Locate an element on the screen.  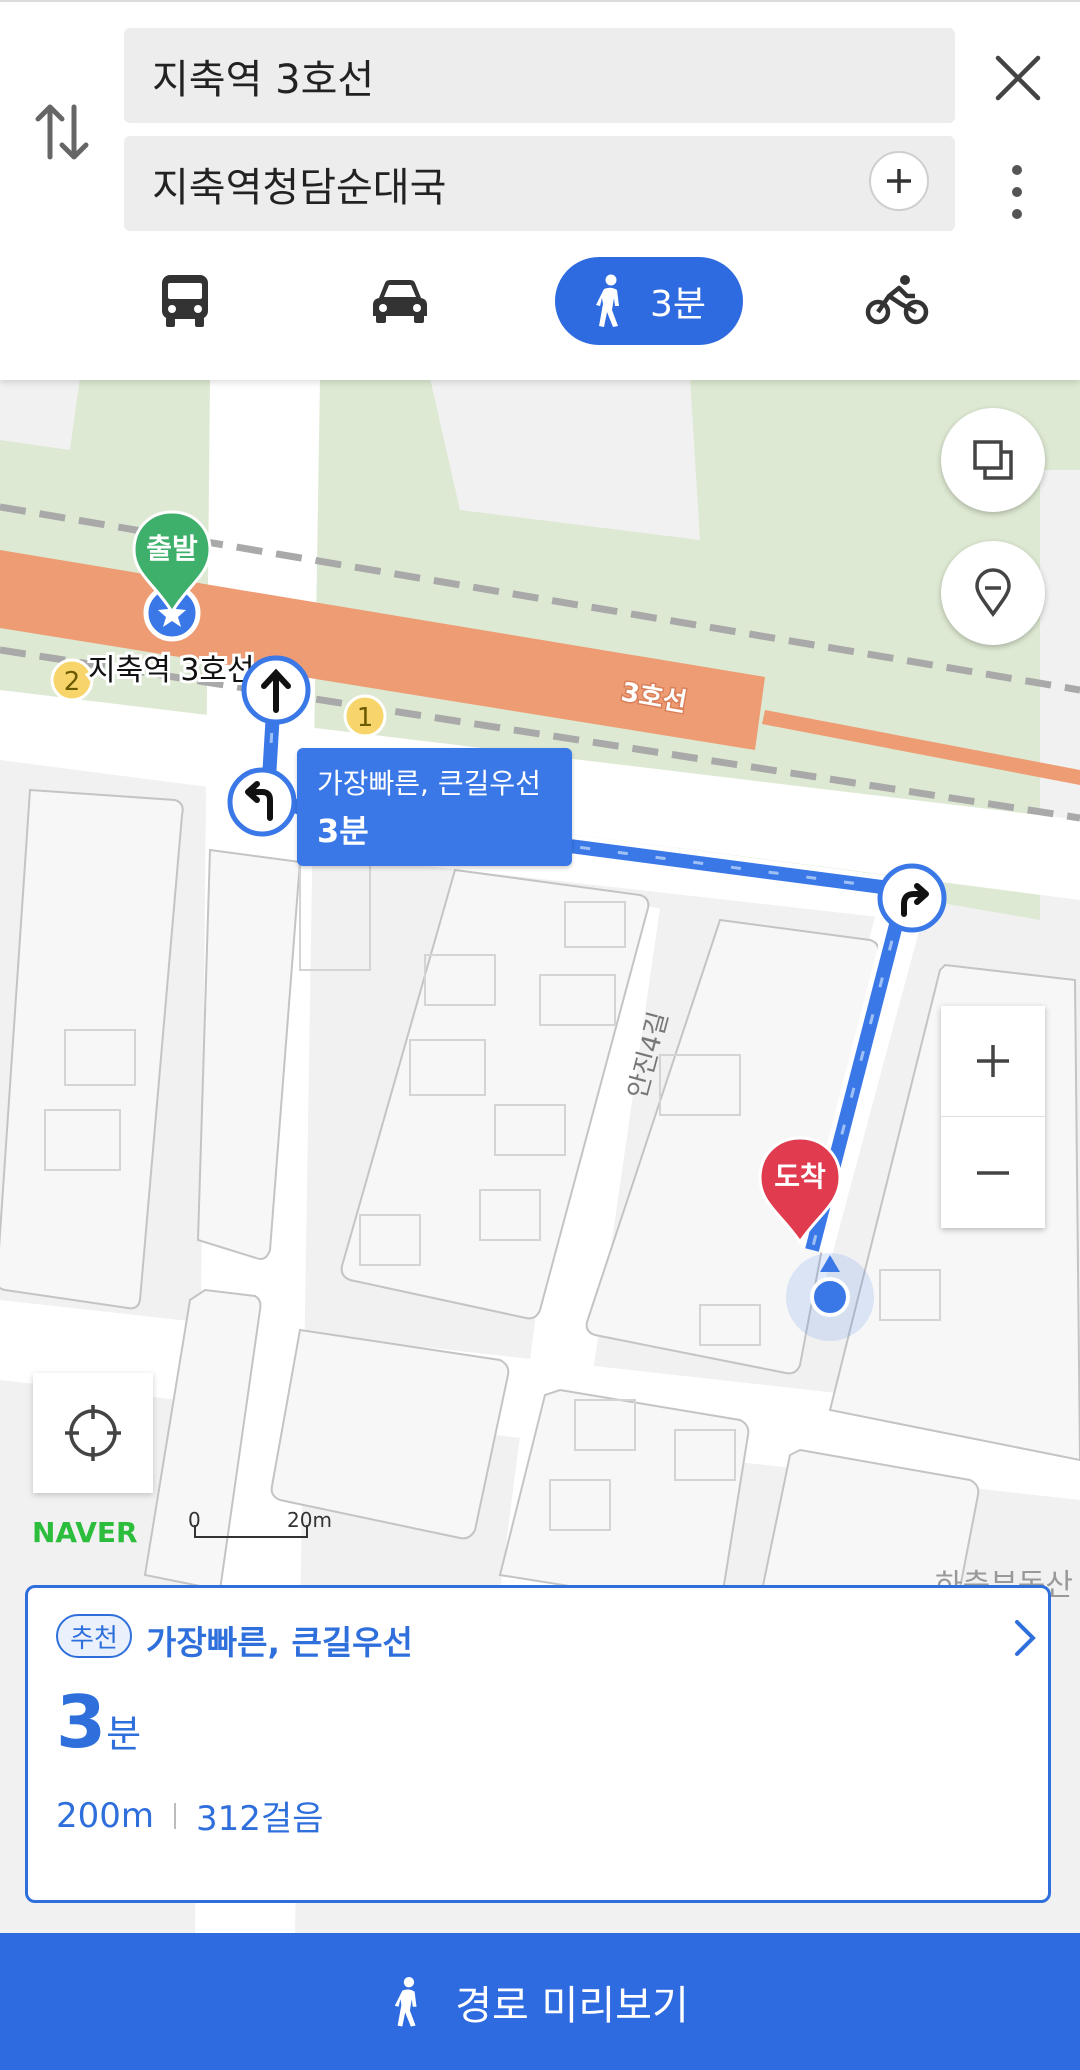
route-bubble-title: 가장빠른, 큰길우선 is located at coordinates (429, 783).